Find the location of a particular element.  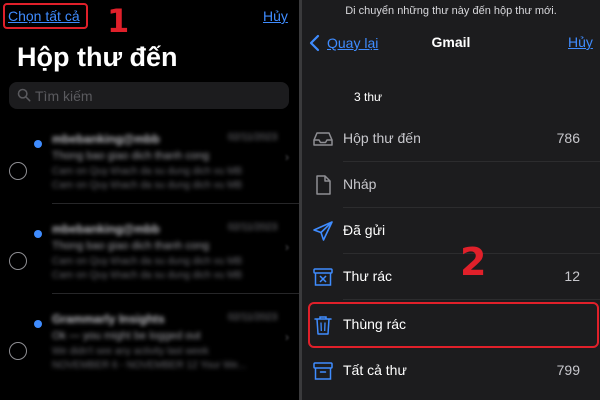

mailbox-item-inbox: Hộp thư đến 786 is located at coordinates (451, 139).